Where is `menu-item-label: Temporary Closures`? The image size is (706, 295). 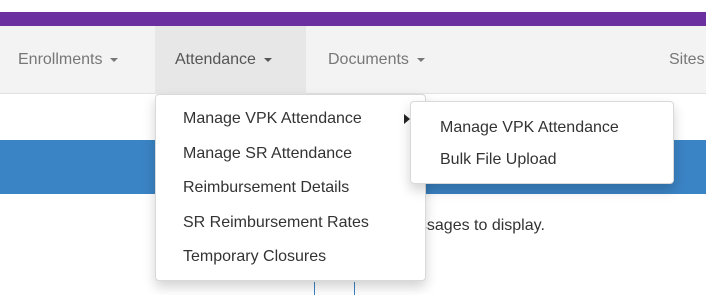 menu-item-label: Temporary Closures is located at coordinates (255, 256).